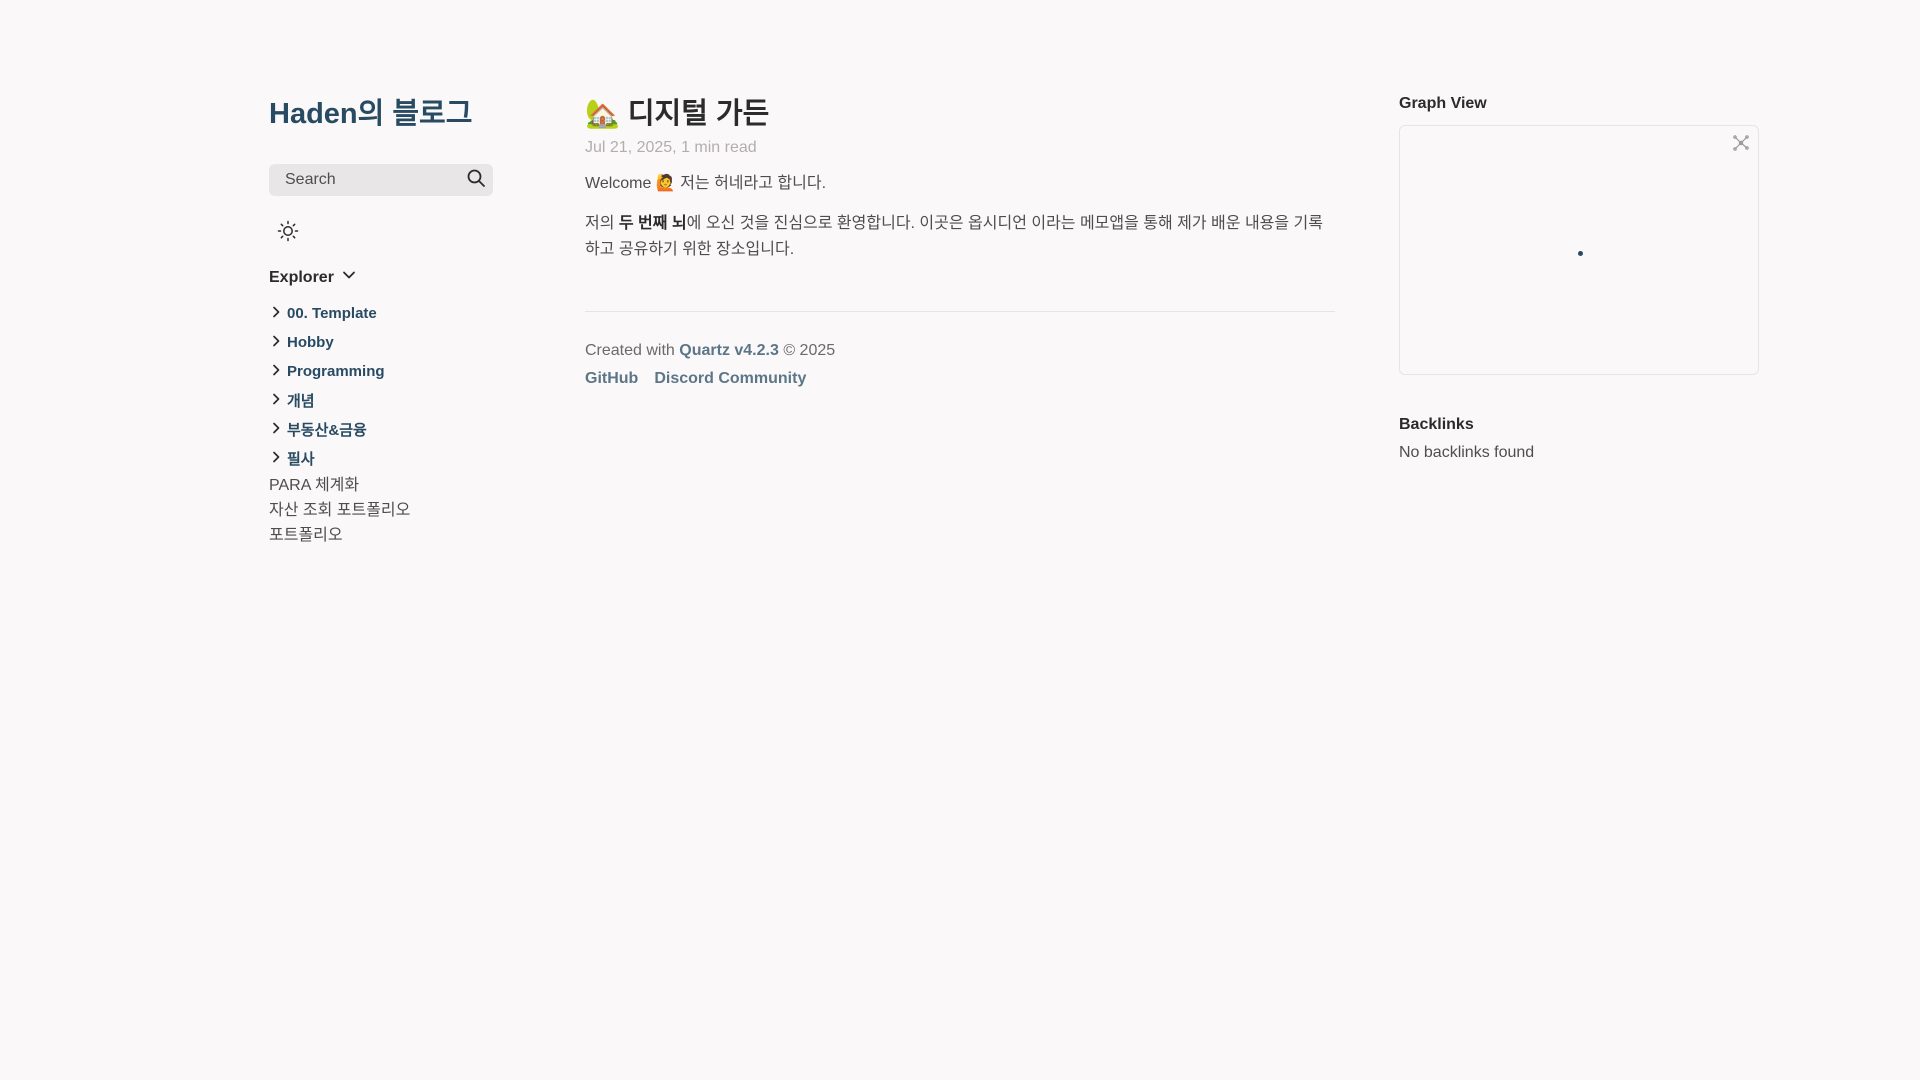  I want to click on search-icon, so click(476, 180).